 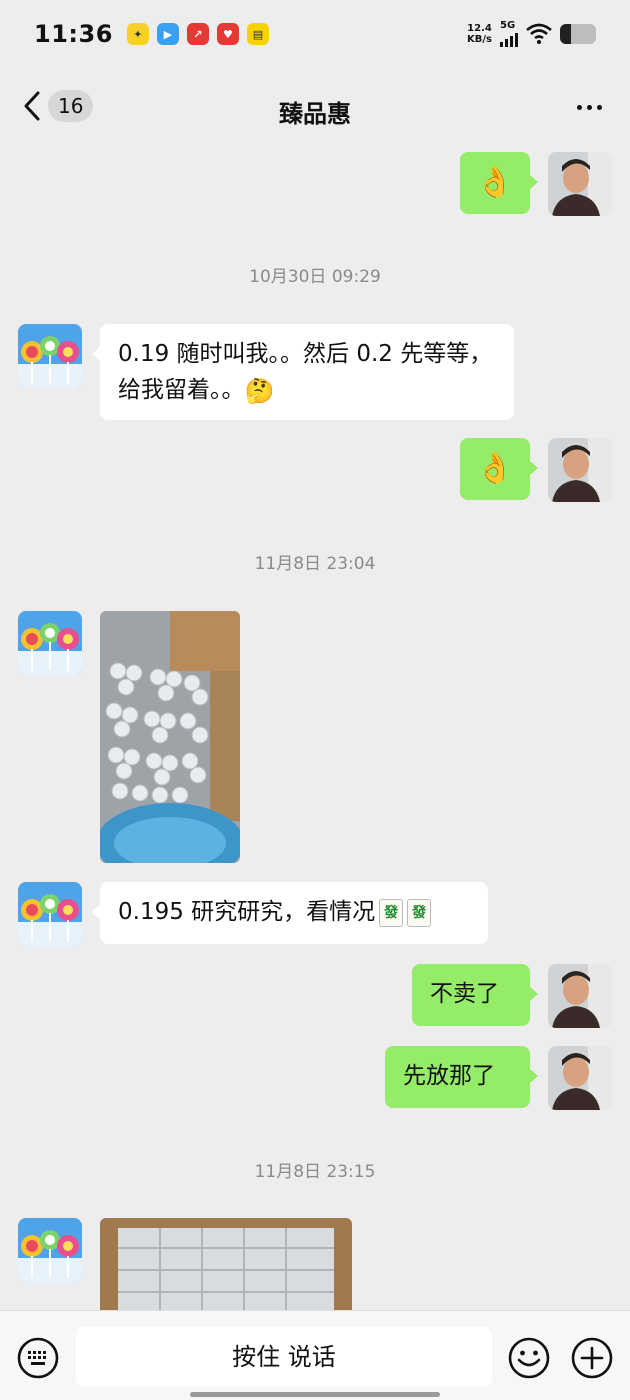 What do you see at coordinates (257, 34) in the screenshot?
I see `reading-app-icon: ▤` at bounding box center [257, 34].